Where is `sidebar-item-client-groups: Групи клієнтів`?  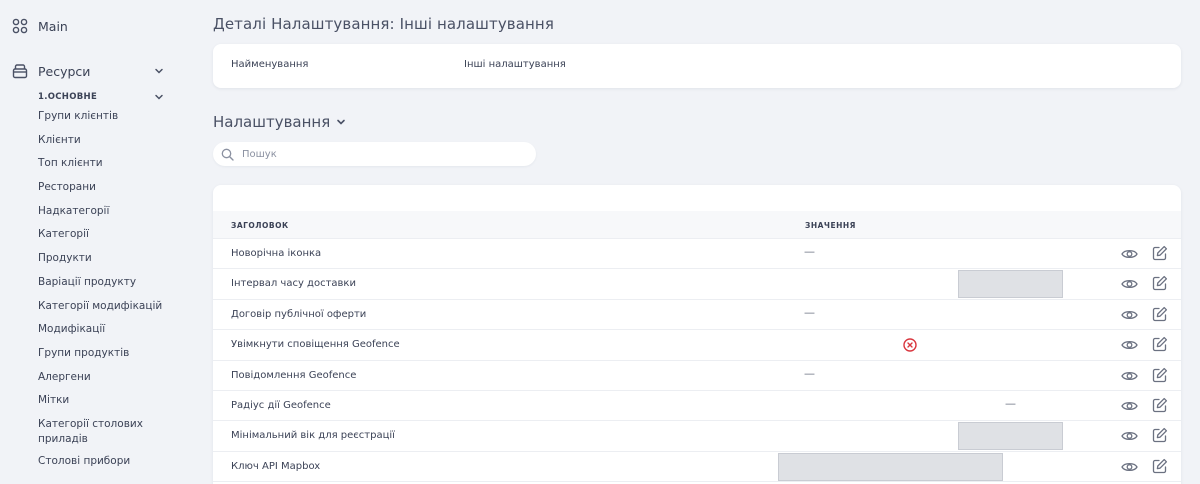
sidebar-item-client-groups: Групи клієнтів is located at coordinates (108, 121).